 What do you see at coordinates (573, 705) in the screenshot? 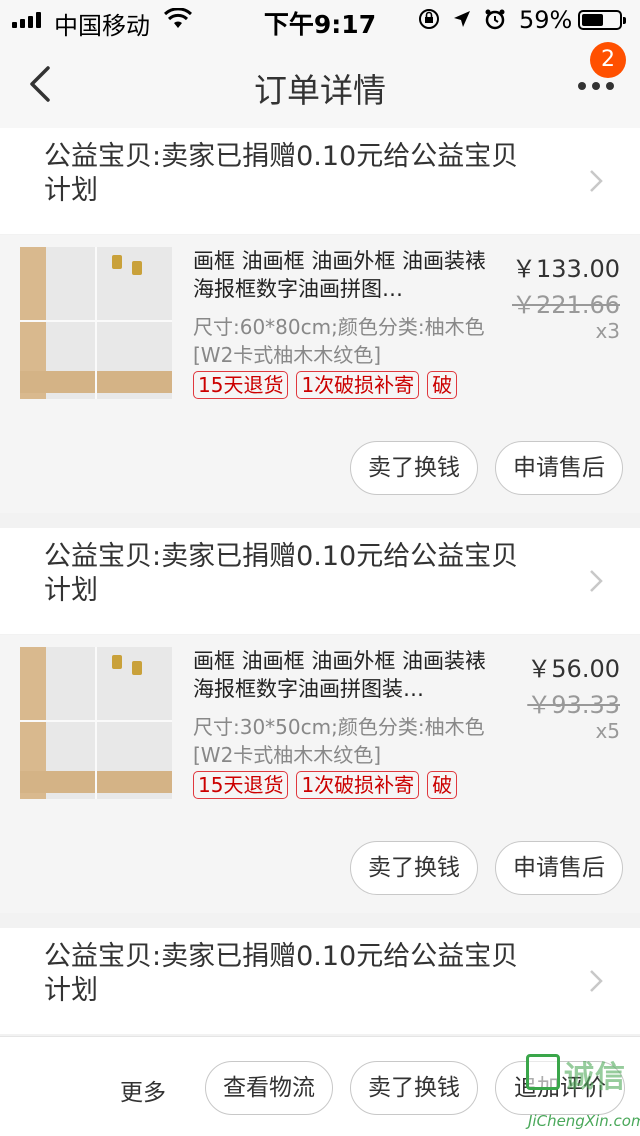
I see `original-price: ￥93.33` at bounding box center [573, 705].